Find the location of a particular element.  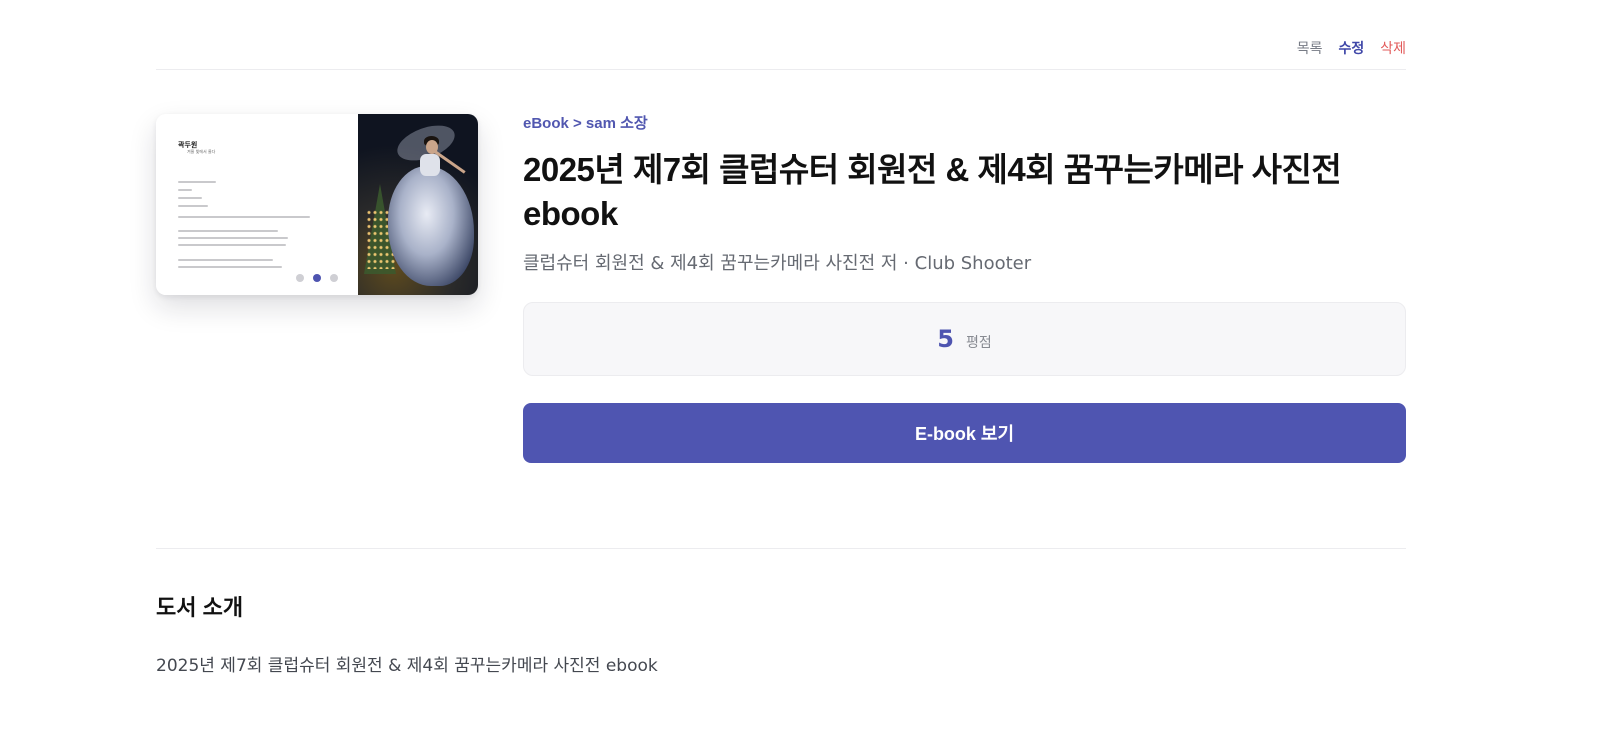

edit-link: 수정 is located at coordinates (1351, 48).